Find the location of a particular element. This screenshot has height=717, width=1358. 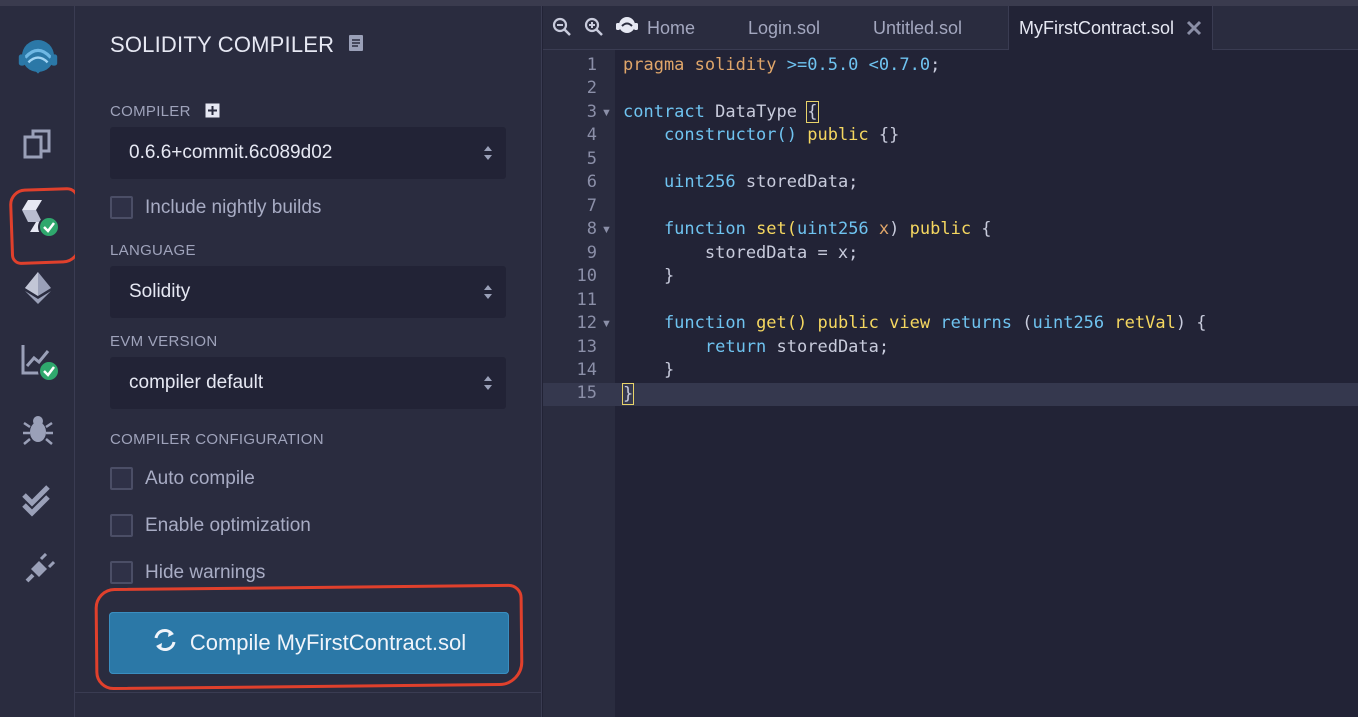

line-number: 5 is located at coordinates (591, 159).